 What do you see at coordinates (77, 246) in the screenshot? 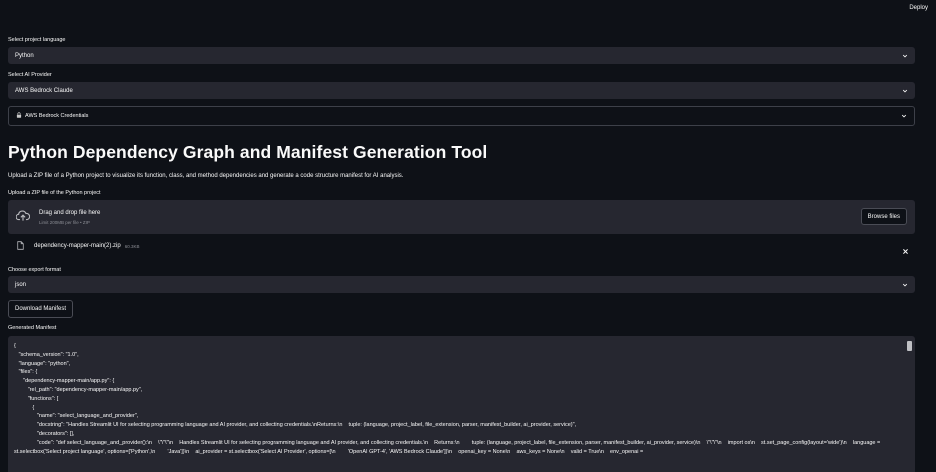
I see `file-name: dependency-mapper-main(2).zip` at bounding box center [77, 246].